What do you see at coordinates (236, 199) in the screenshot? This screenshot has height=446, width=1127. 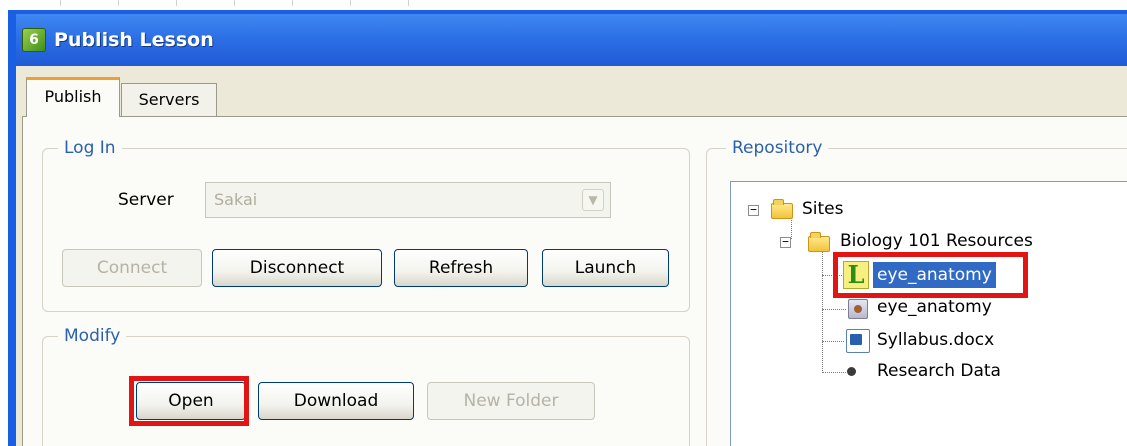 I see `server-select-value: Sakai` at bounding box center [236, 199].